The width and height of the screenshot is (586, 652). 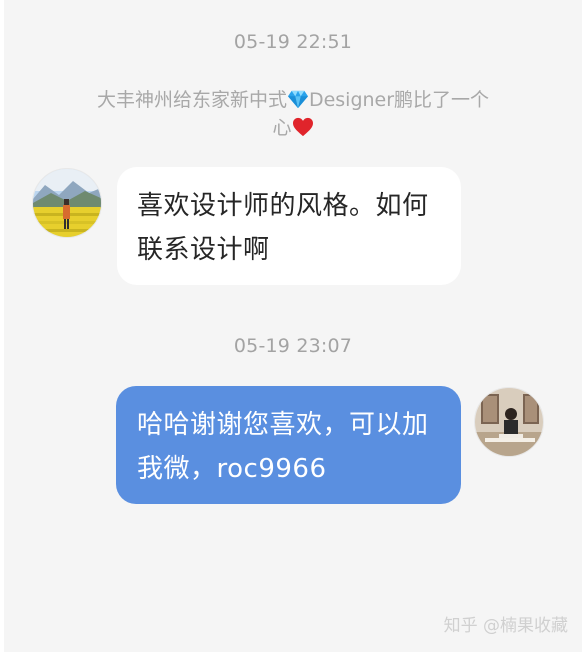 What do you see at coordinates (293, 42) in the screenshot?
I see `timestamp-first: 05-19 22:51` at bounding box center [293, 42].